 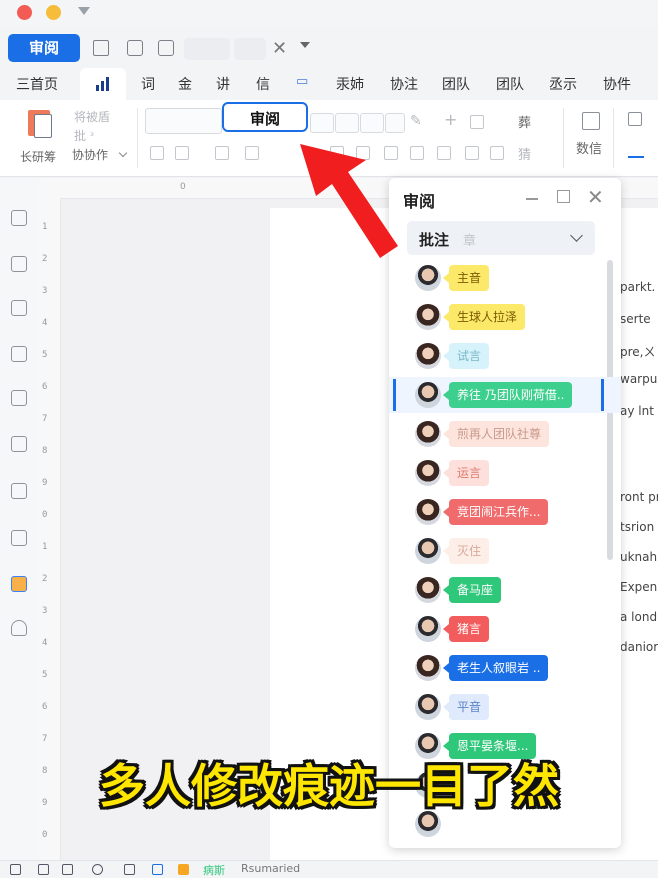 What do you see at coordinates (329, 786) in the screenshot?
I see `caption-text: 多人修改痕迹一目了然` at bounding box center [329, 786].